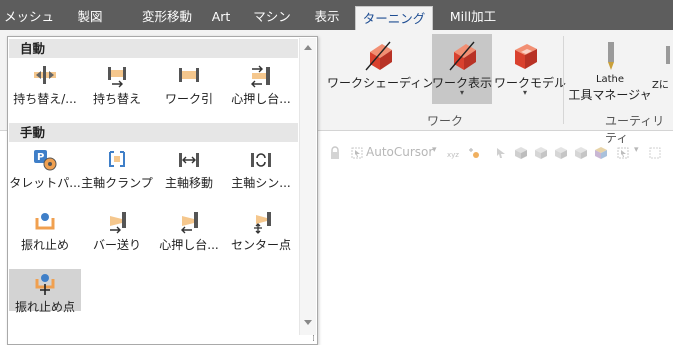 This screenshot has width=673, height=345. I want to click on auto-stock-pull-button: ワーク引, so click(189, 83).